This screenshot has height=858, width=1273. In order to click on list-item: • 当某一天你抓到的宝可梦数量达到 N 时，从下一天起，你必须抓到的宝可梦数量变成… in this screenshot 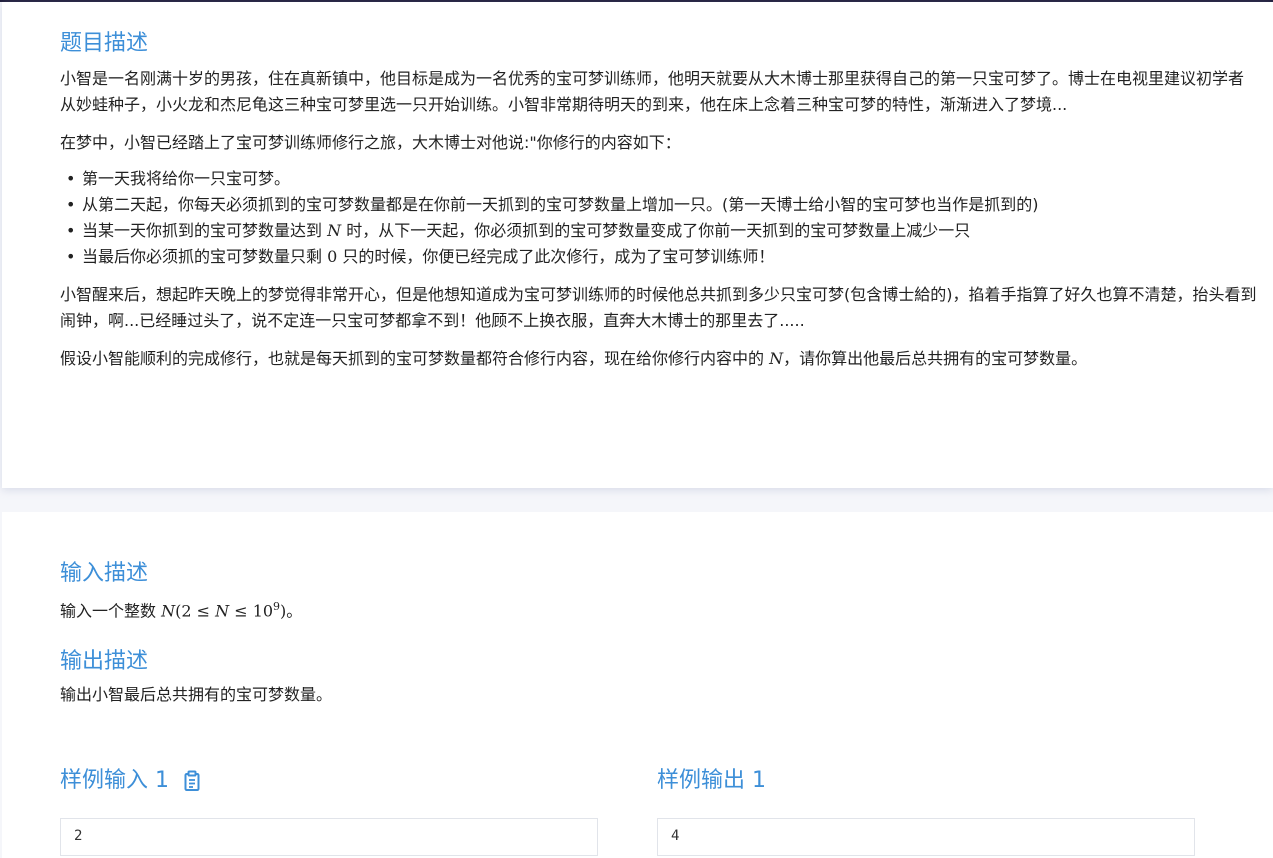, I will do `click(518, 230)`.